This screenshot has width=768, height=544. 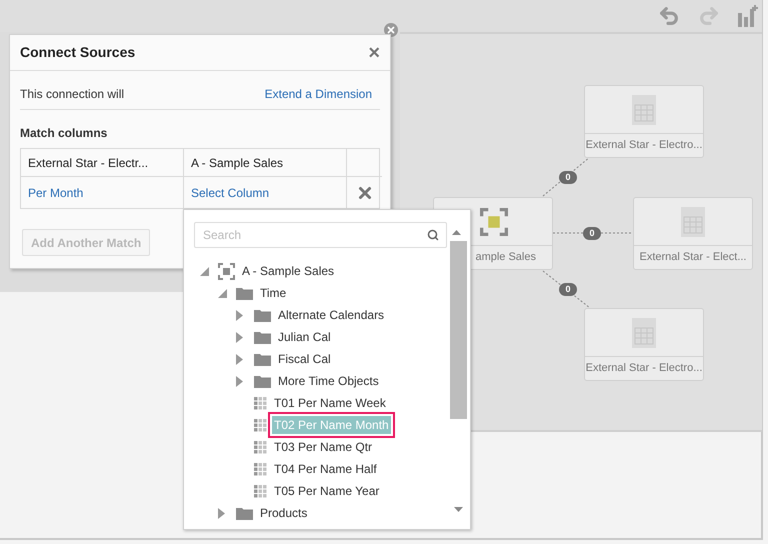 I want to click on scrollbar-thumb, so click(x=458, y=330).